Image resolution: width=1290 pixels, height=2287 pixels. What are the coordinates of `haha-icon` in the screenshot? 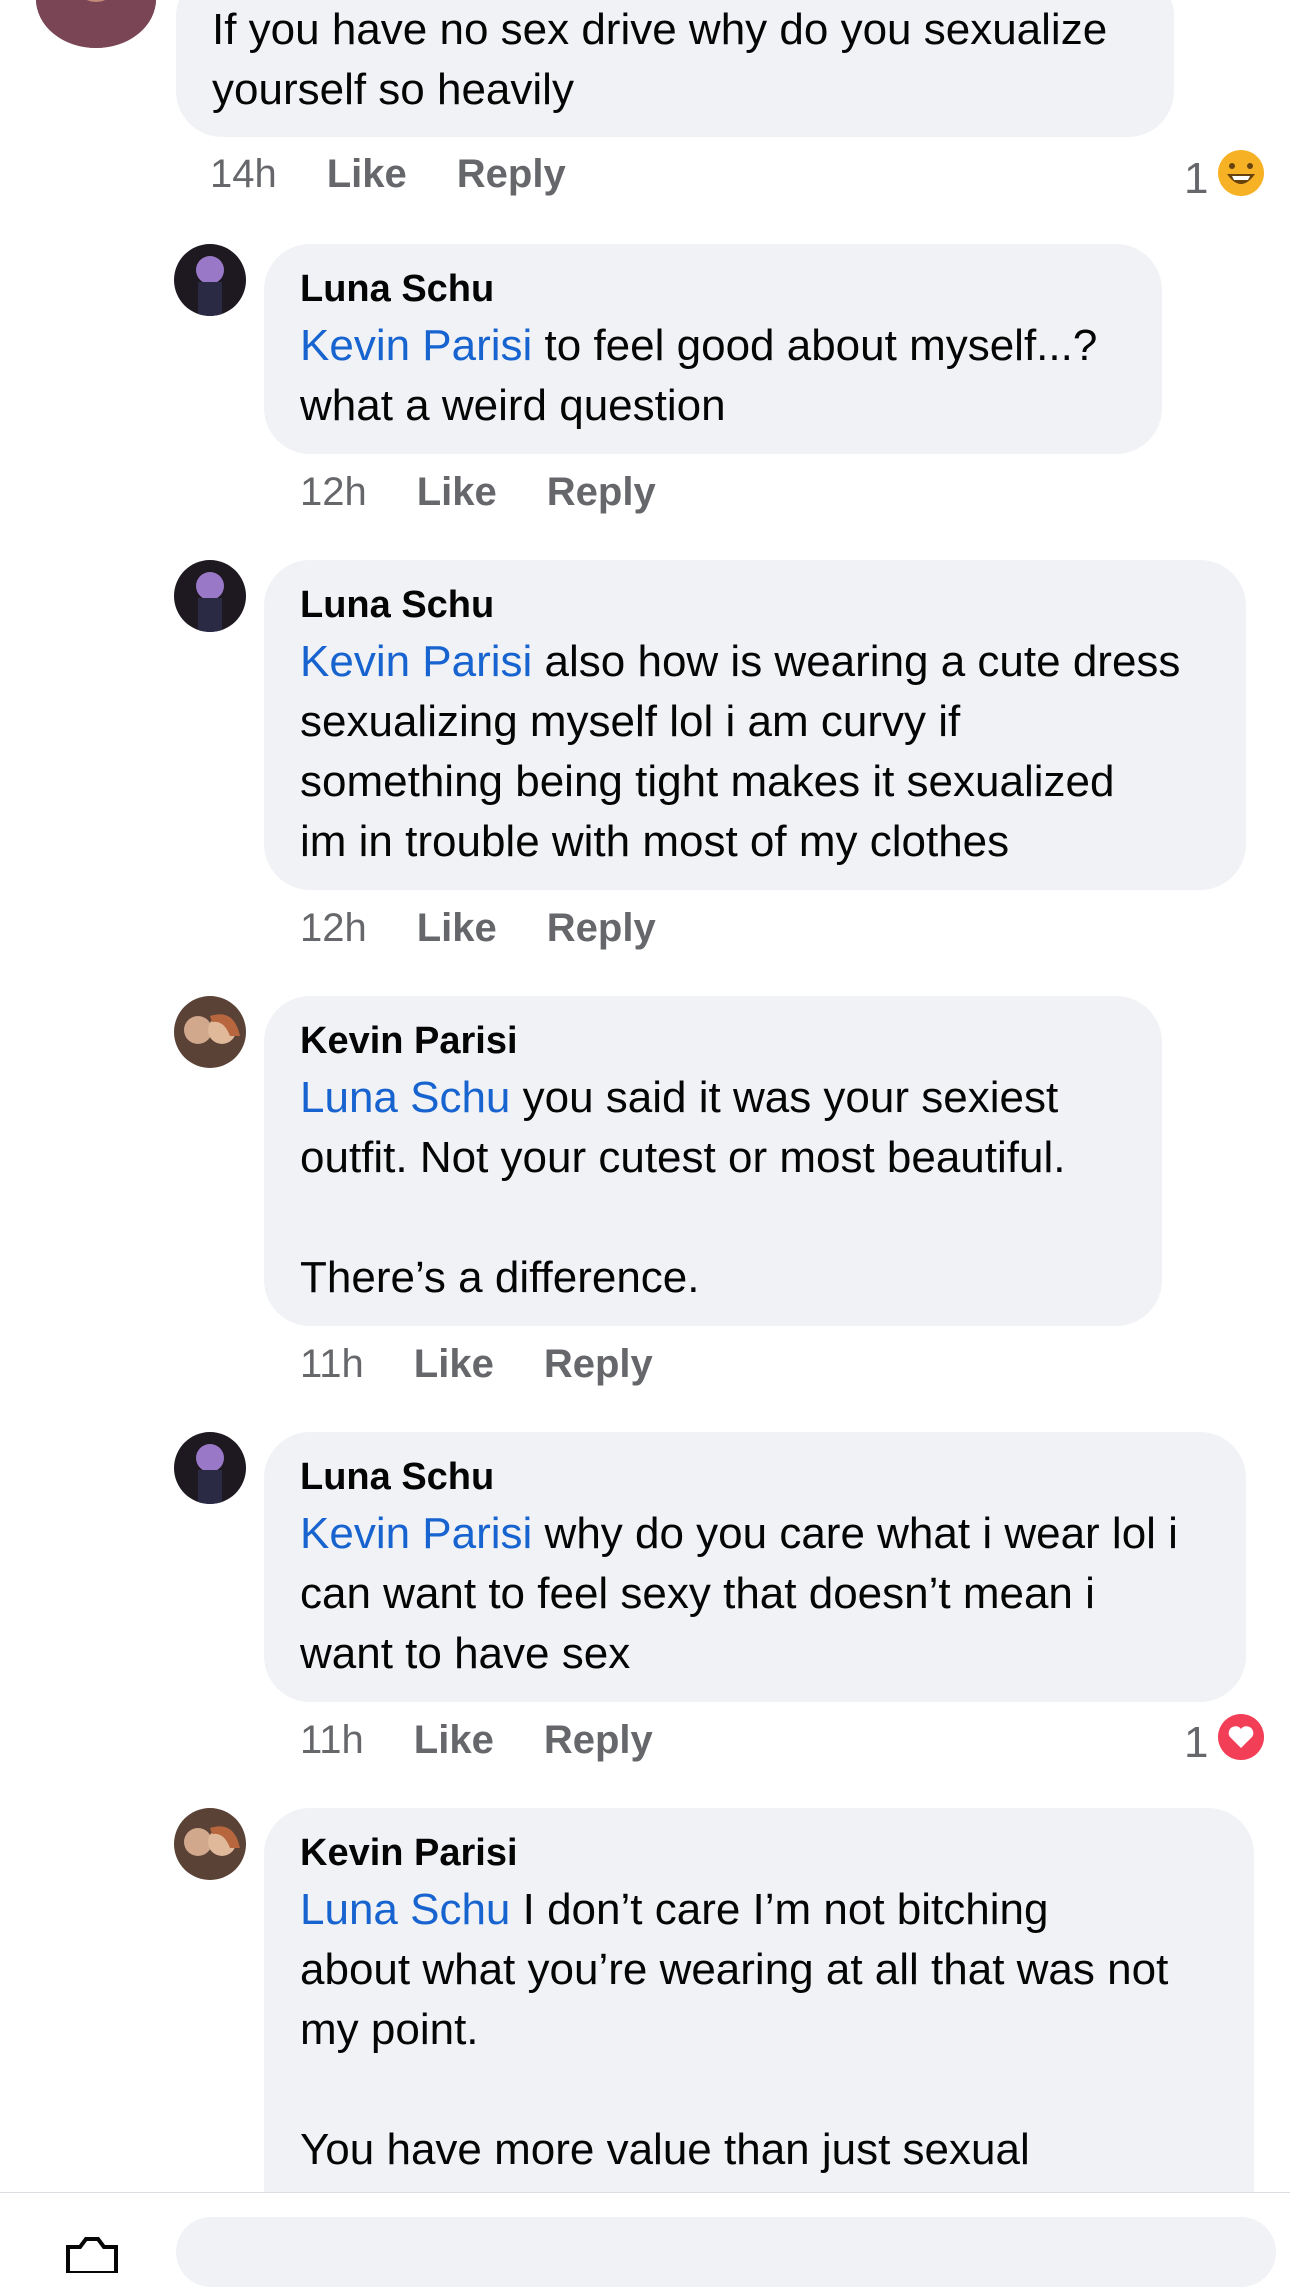 It's located at (1241, 178).